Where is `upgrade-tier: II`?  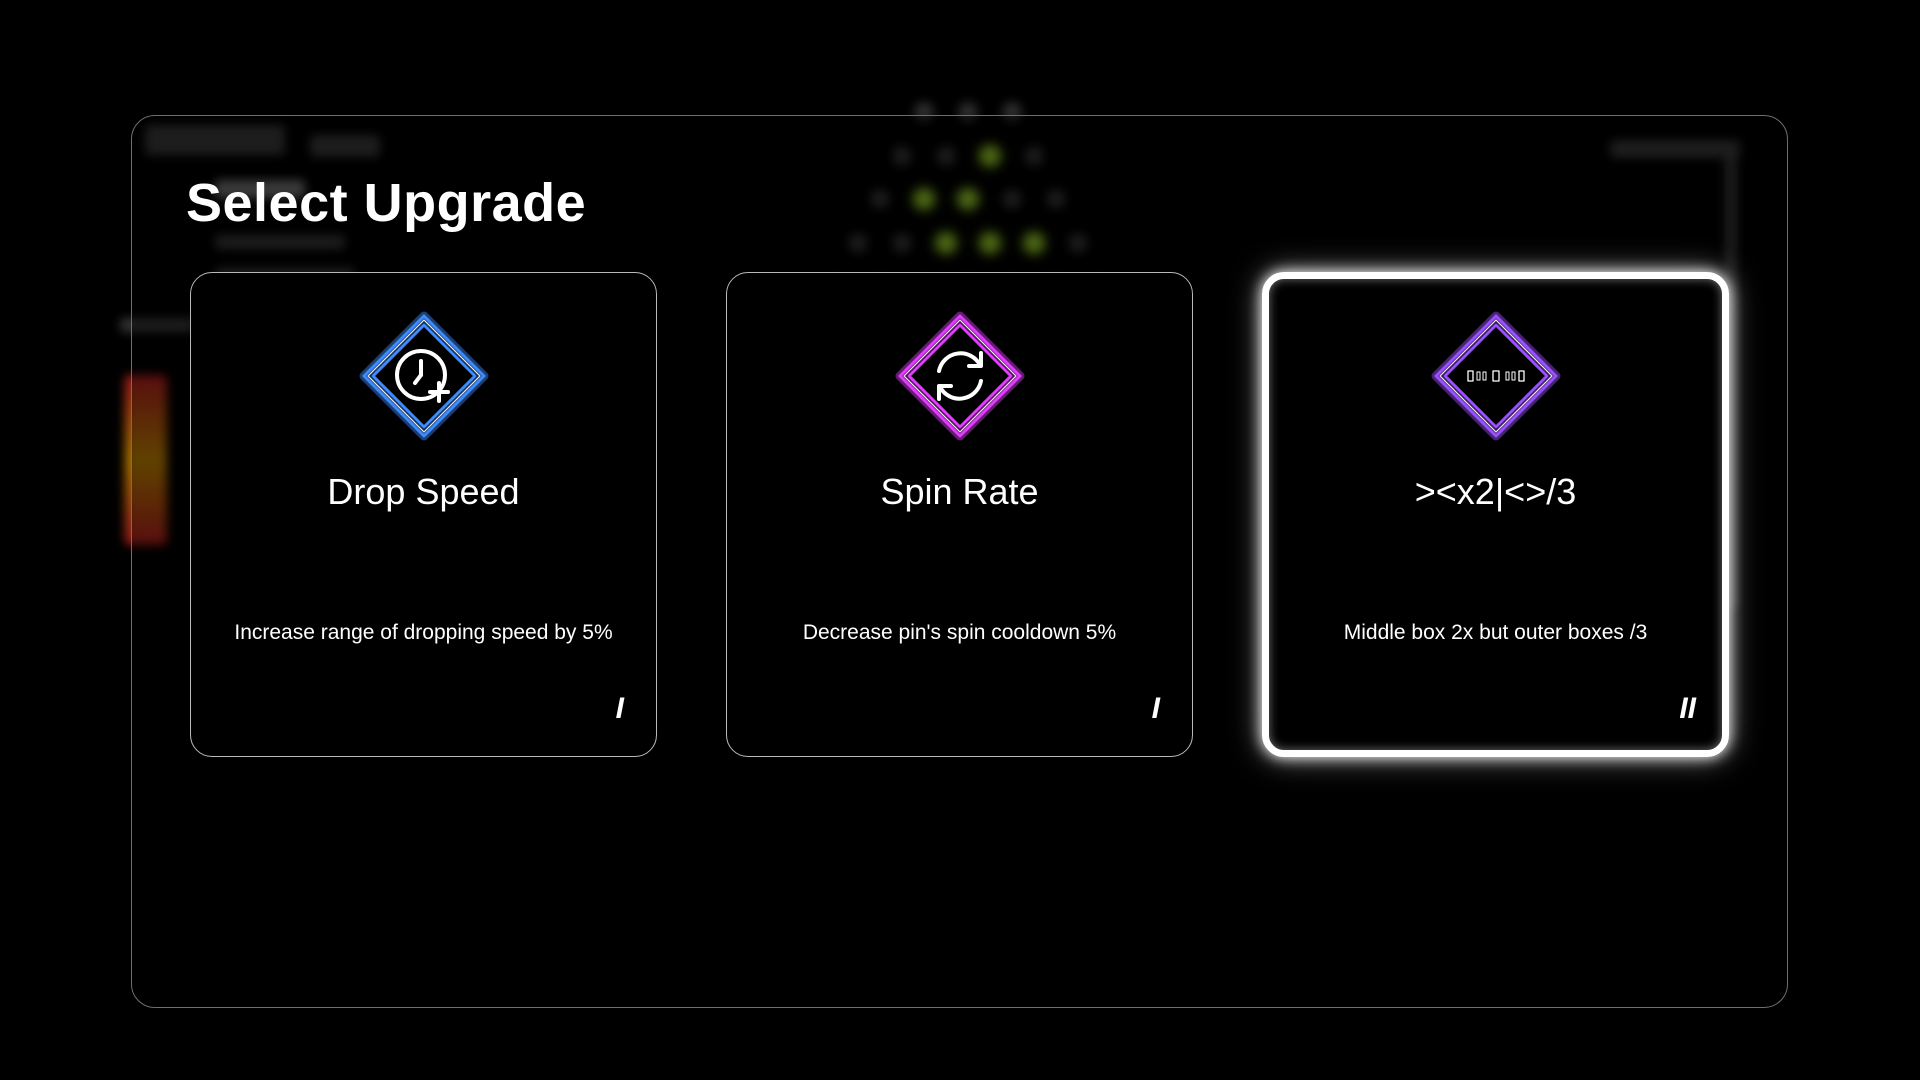 upgrade-tier: II is located at coordinates (1687, 708).